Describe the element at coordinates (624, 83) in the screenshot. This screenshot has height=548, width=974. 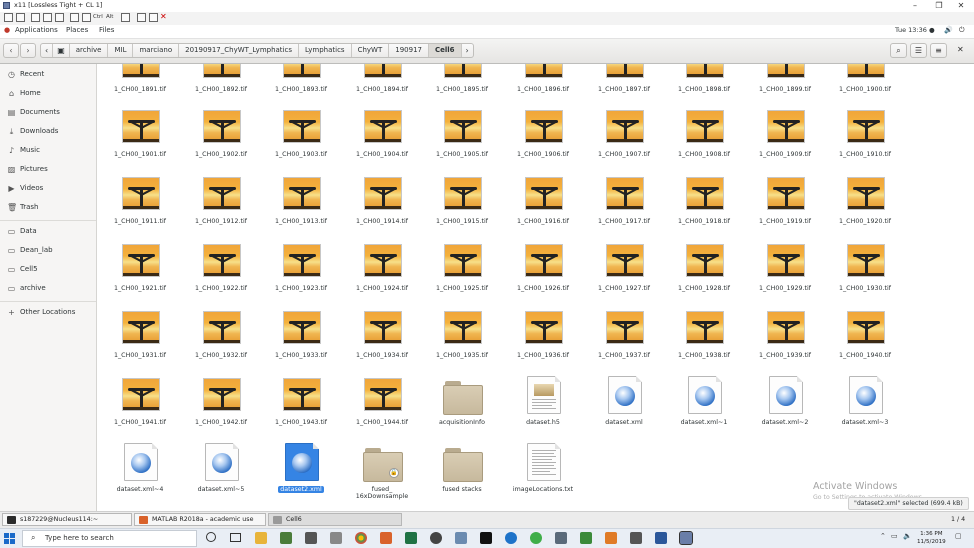
I see `file-item: 1_CH00_1897.tif` at that location.